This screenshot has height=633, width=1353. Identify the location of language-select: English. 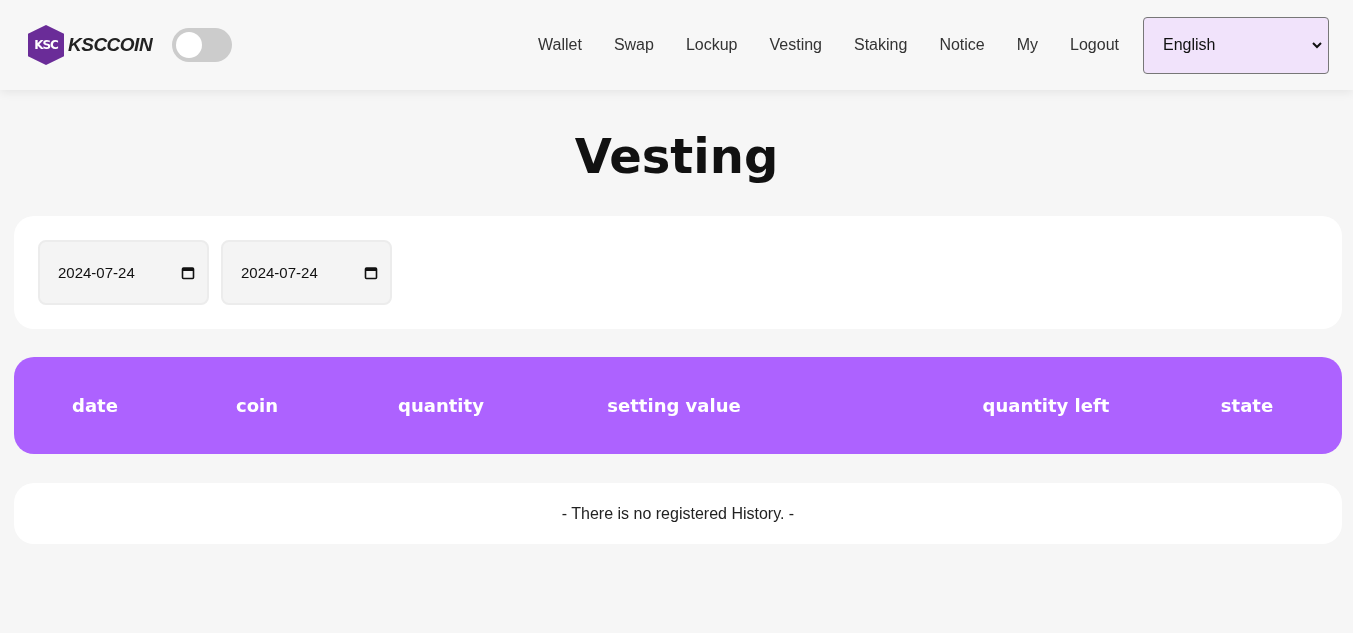
(1236, 45).